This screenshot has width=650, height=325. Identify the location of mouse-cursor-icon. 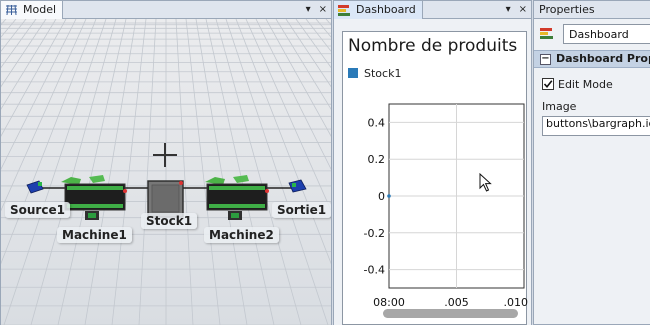
(485, 182).